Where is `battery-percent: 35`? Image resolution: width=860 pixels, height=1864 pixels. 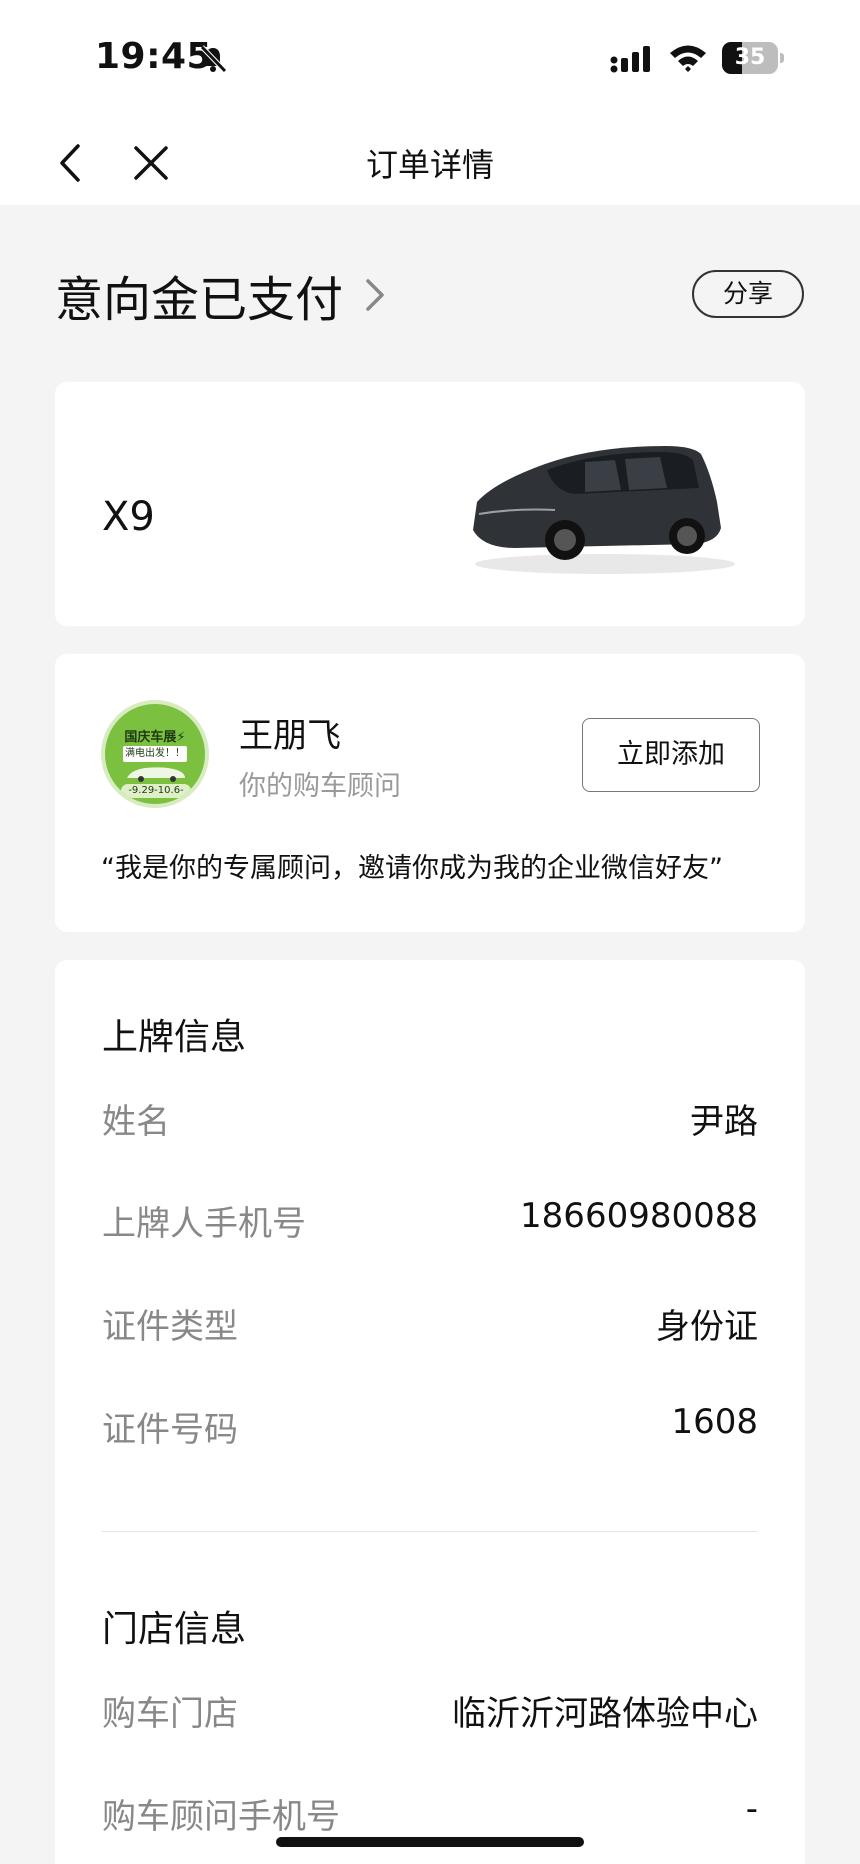 battery-percent: 35 is located at coordinates (750, 57).